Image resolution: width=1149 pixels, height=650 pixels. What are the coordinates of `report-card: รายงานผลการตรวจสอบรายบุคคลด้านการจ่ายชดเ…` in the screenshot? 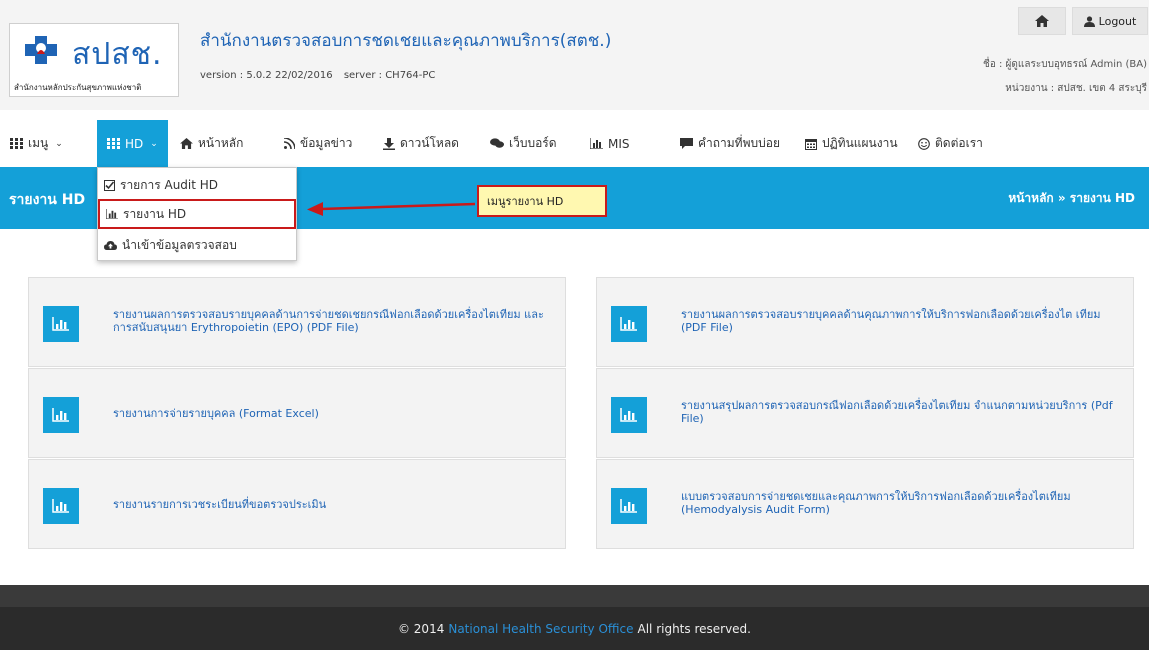 It's located at (297, 322).